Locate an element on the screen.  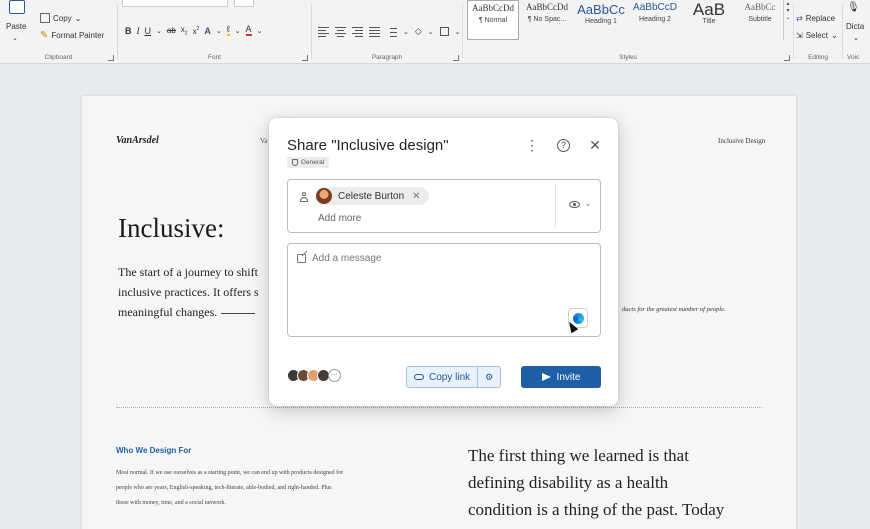
avatar is located at coordinates (324, 196).